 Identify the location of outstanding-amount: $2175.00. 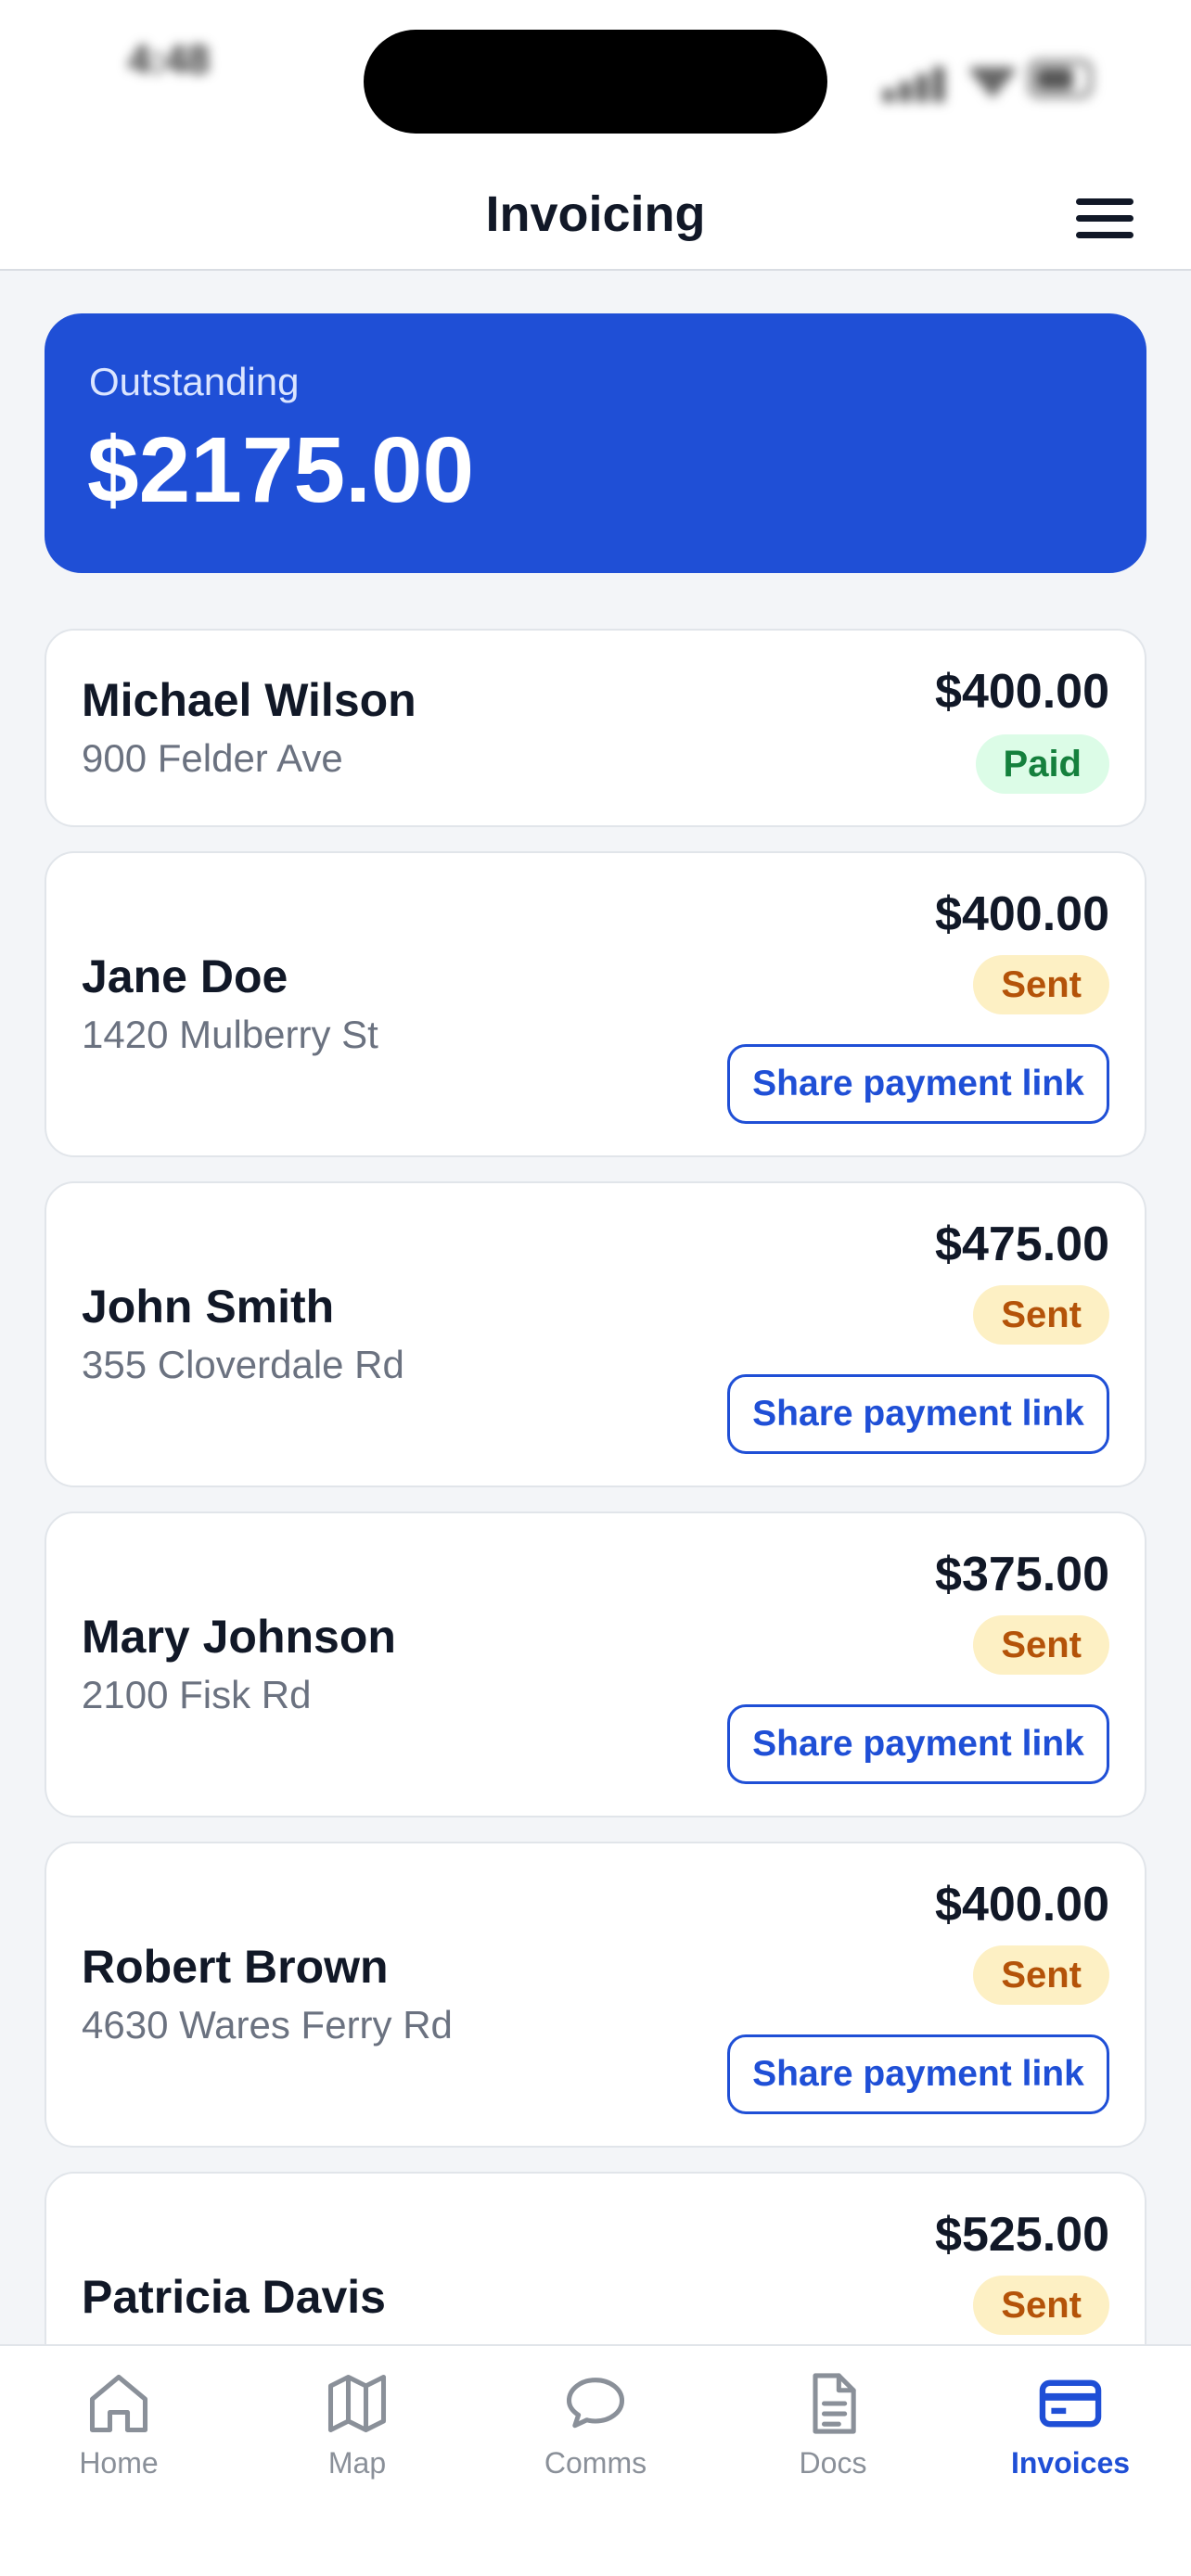
(281, 470).